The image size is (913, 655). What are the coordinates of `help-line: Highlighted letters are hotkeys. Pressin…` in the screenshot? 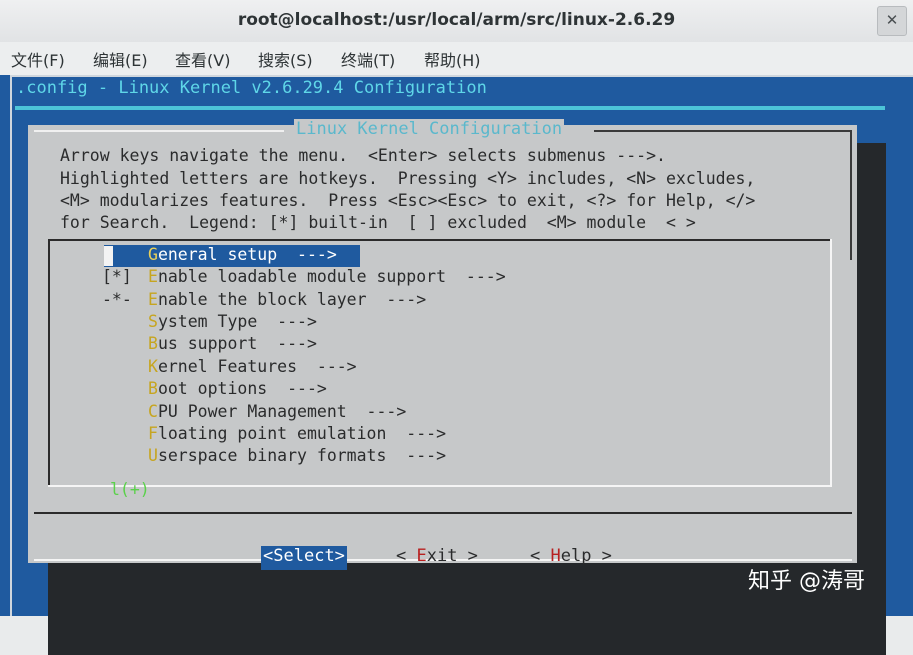 It's located at (408, 178).